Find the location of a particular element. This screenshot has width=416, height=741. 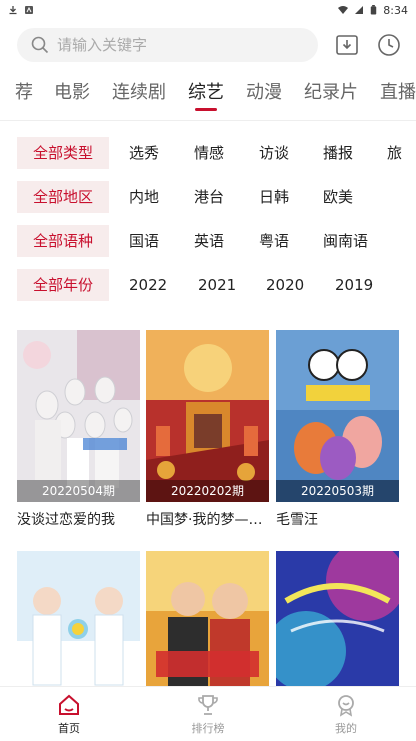

battery-icon is located at coordinates (374, 10).